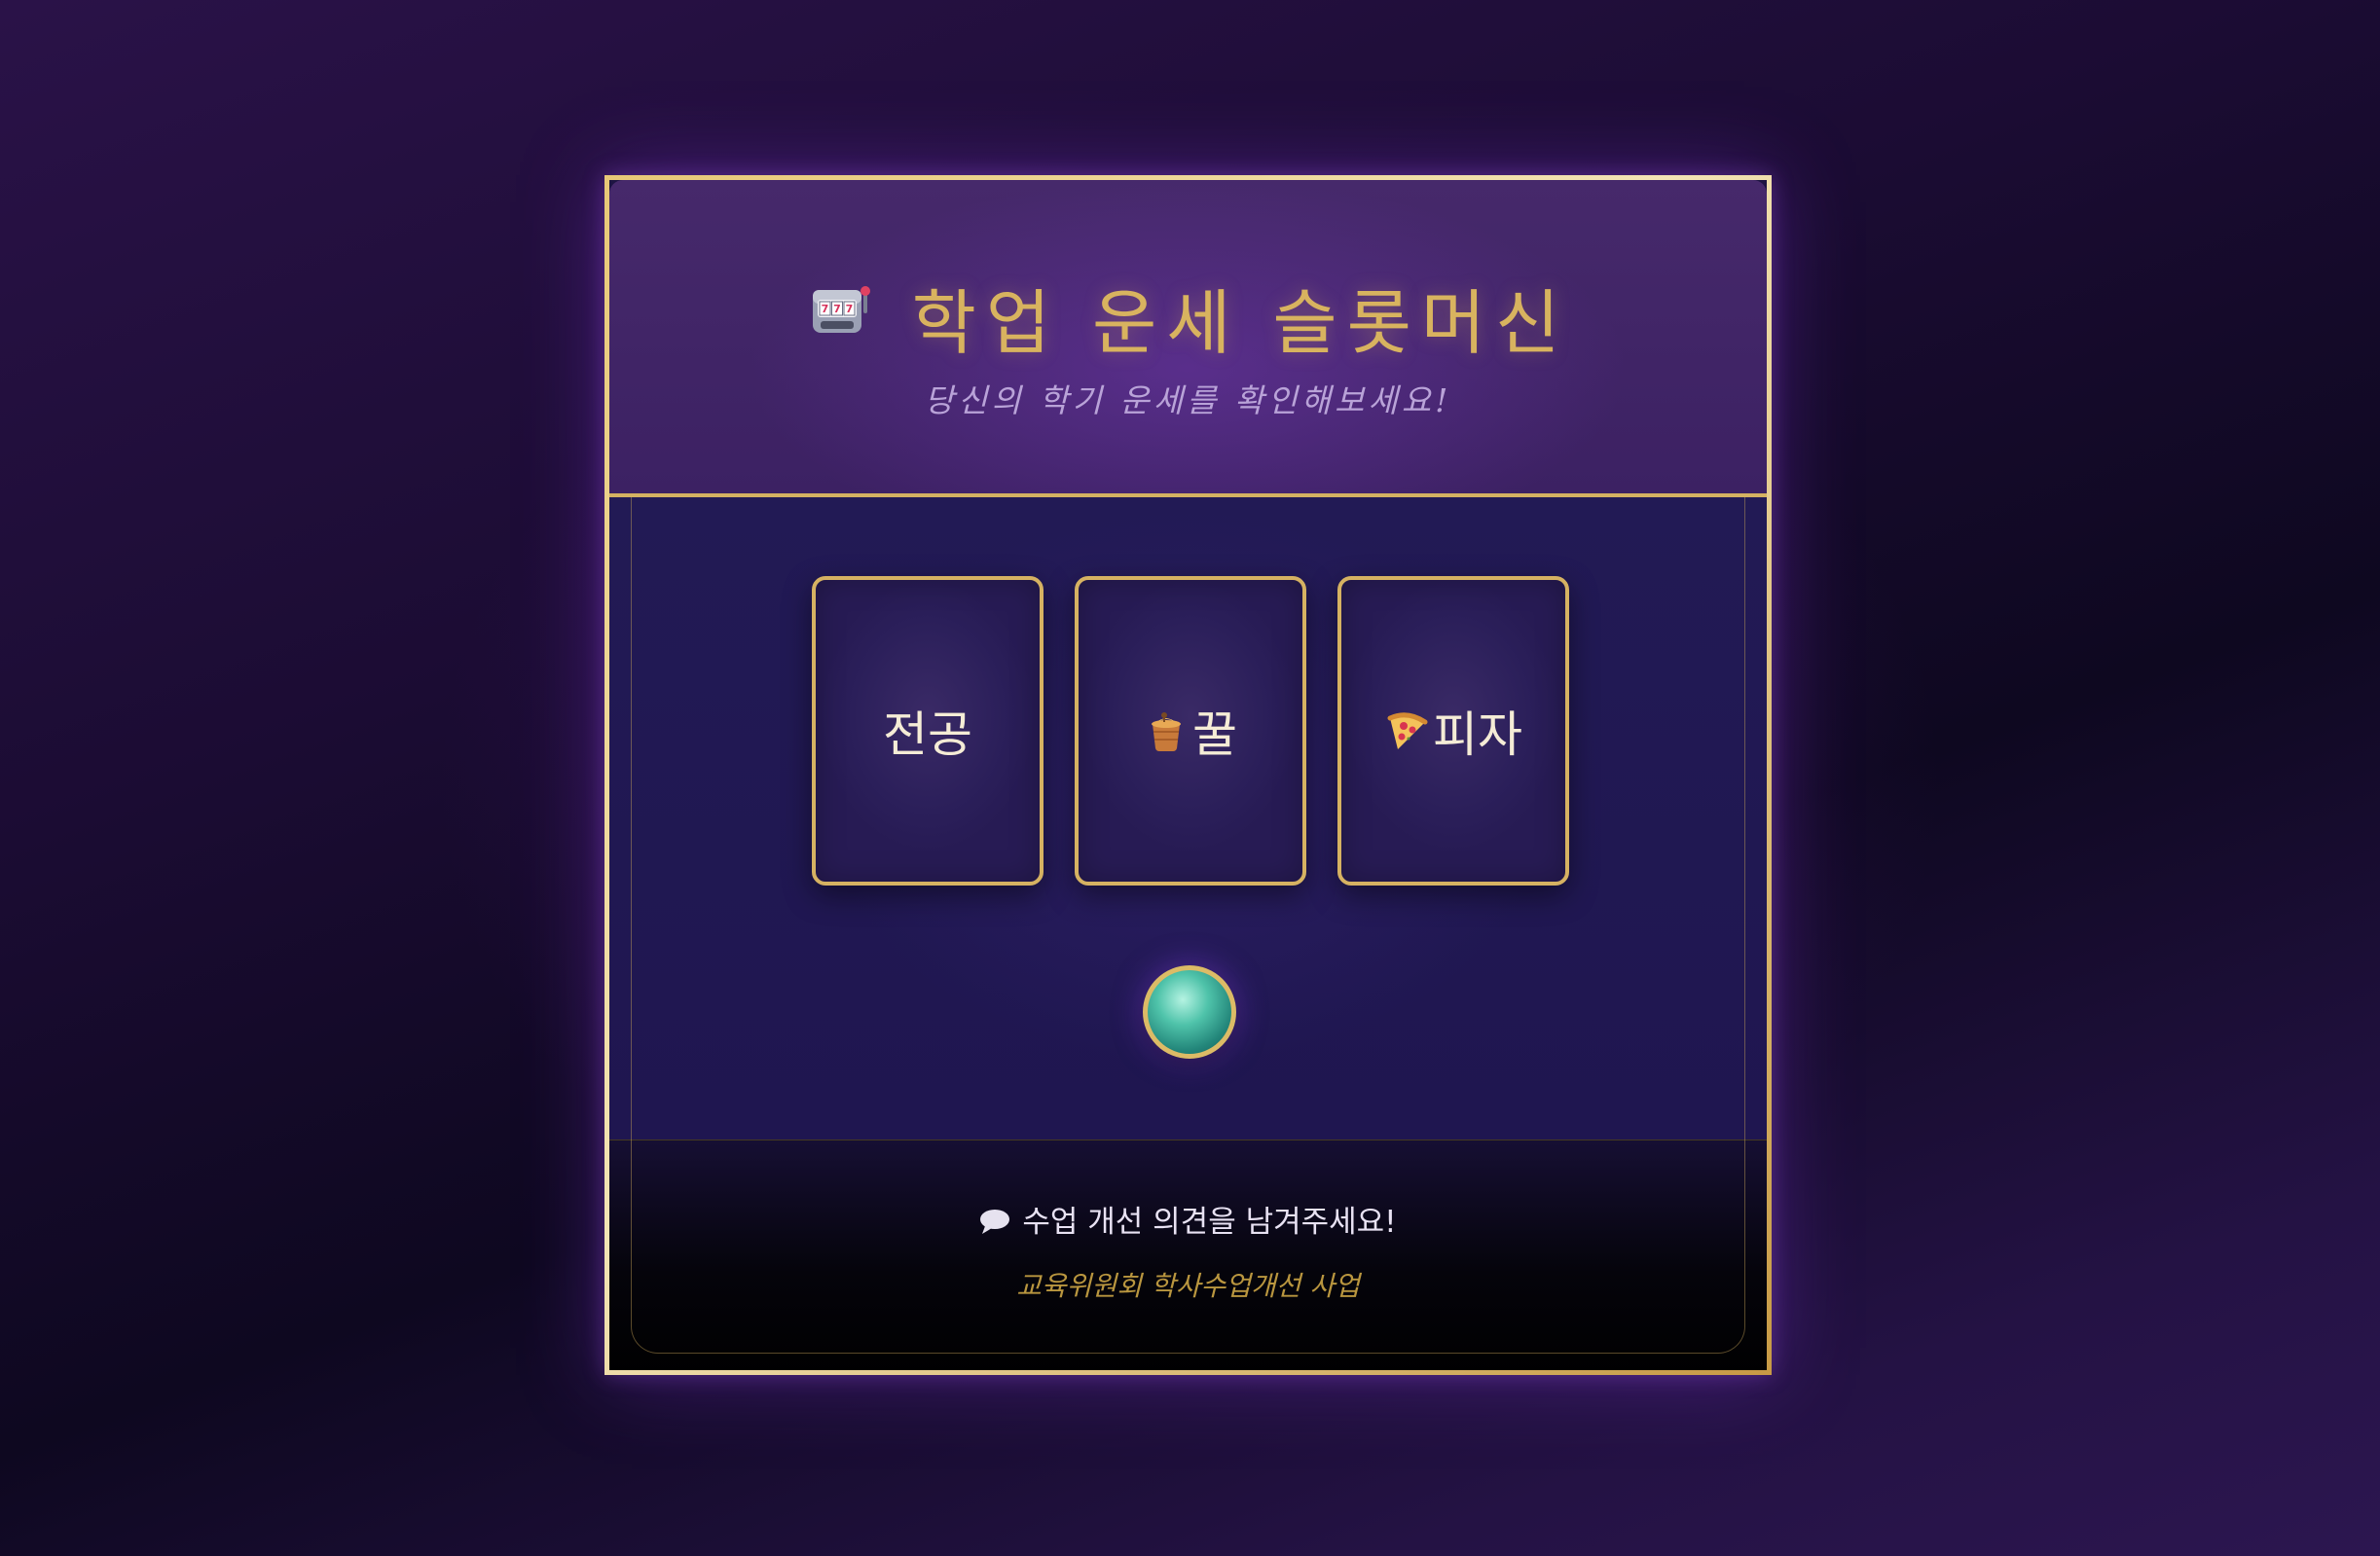 The height and width of the screenshot is (1556, 2380). What do you see at coordinates (1477, 734) in the screenshot?
I see `reel-3-label: 피자` at bounding box center [1477, 734].